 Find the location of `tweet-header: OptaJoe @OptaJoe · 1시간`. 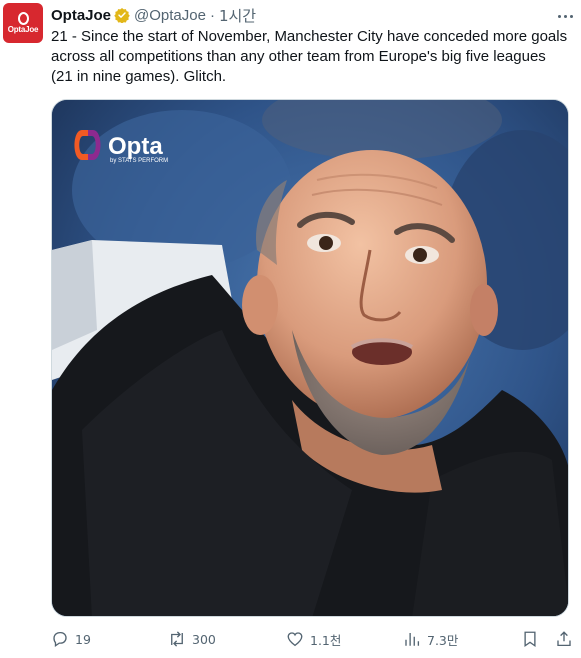

tweet-header: OptaJoe @OptaJoe · 1시간 is located at coordinates (153, 15).